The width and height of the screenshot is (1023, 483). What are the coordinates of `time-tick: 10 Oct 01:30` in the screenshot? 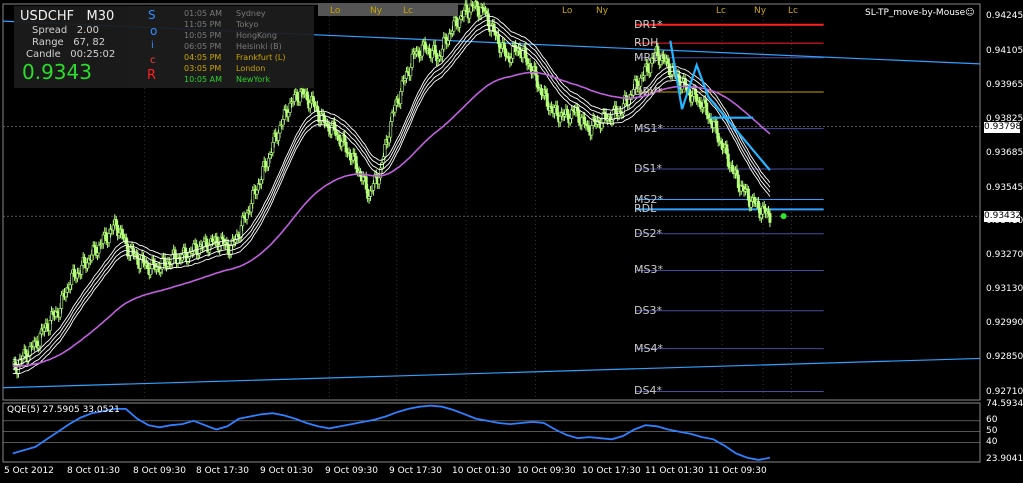 It's located at (481, 471).